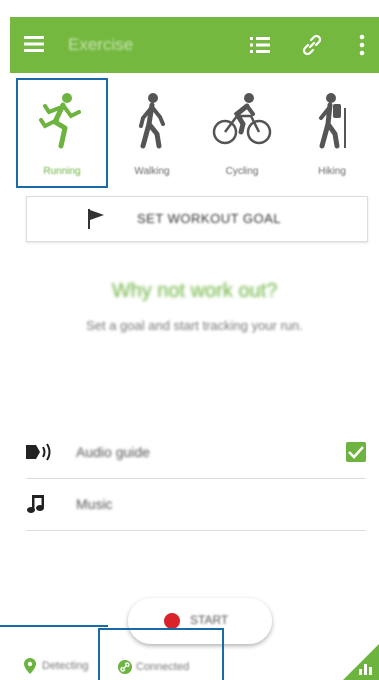 Image resolution: width=379 pixels, height=680 pixels. Describe the element at coordinates (62, 171) in the screenshot. I see `activity-label: Running` at that location.